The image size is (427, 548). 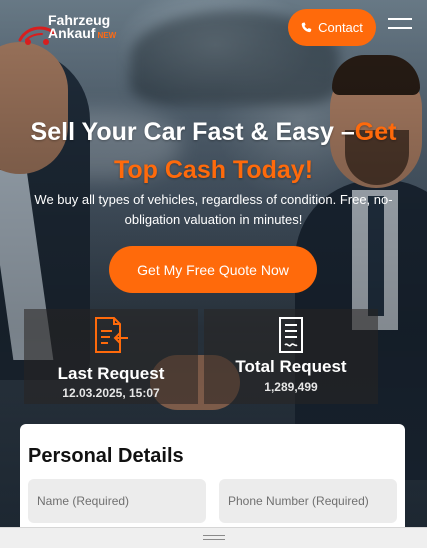 What do you see at coordinates (107, 35) in the screenshot?
I see `logo-new-badge: NEW` at bounding box center [107, 35].